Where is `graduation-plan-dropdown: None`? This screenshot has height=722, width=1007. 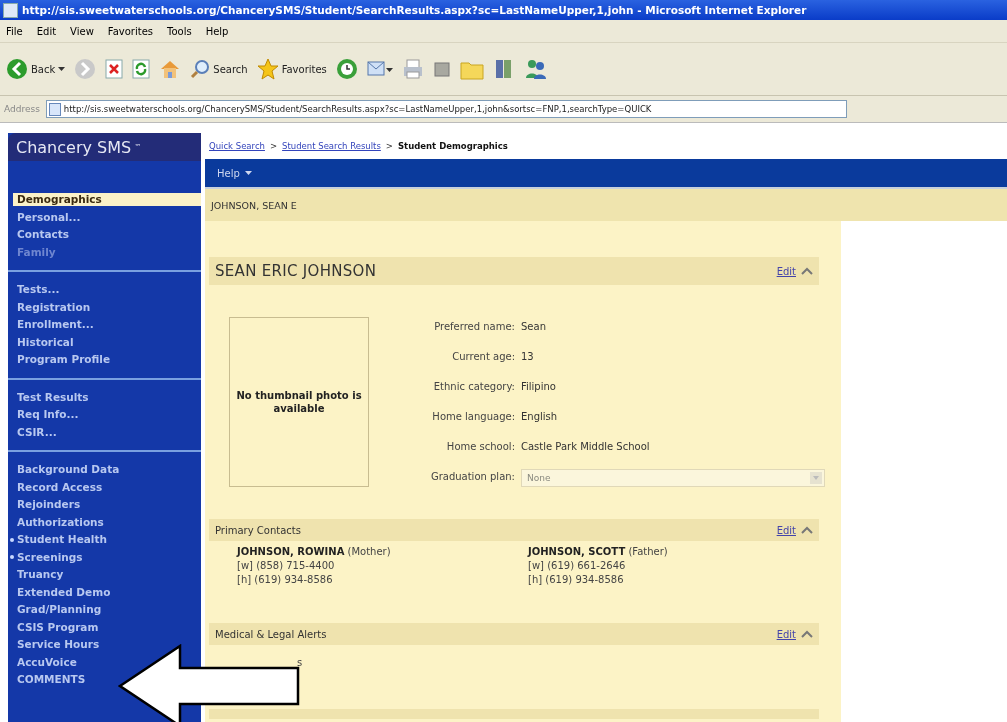
graduation-plan-dropdown: None is located at coordinates (673, 478).